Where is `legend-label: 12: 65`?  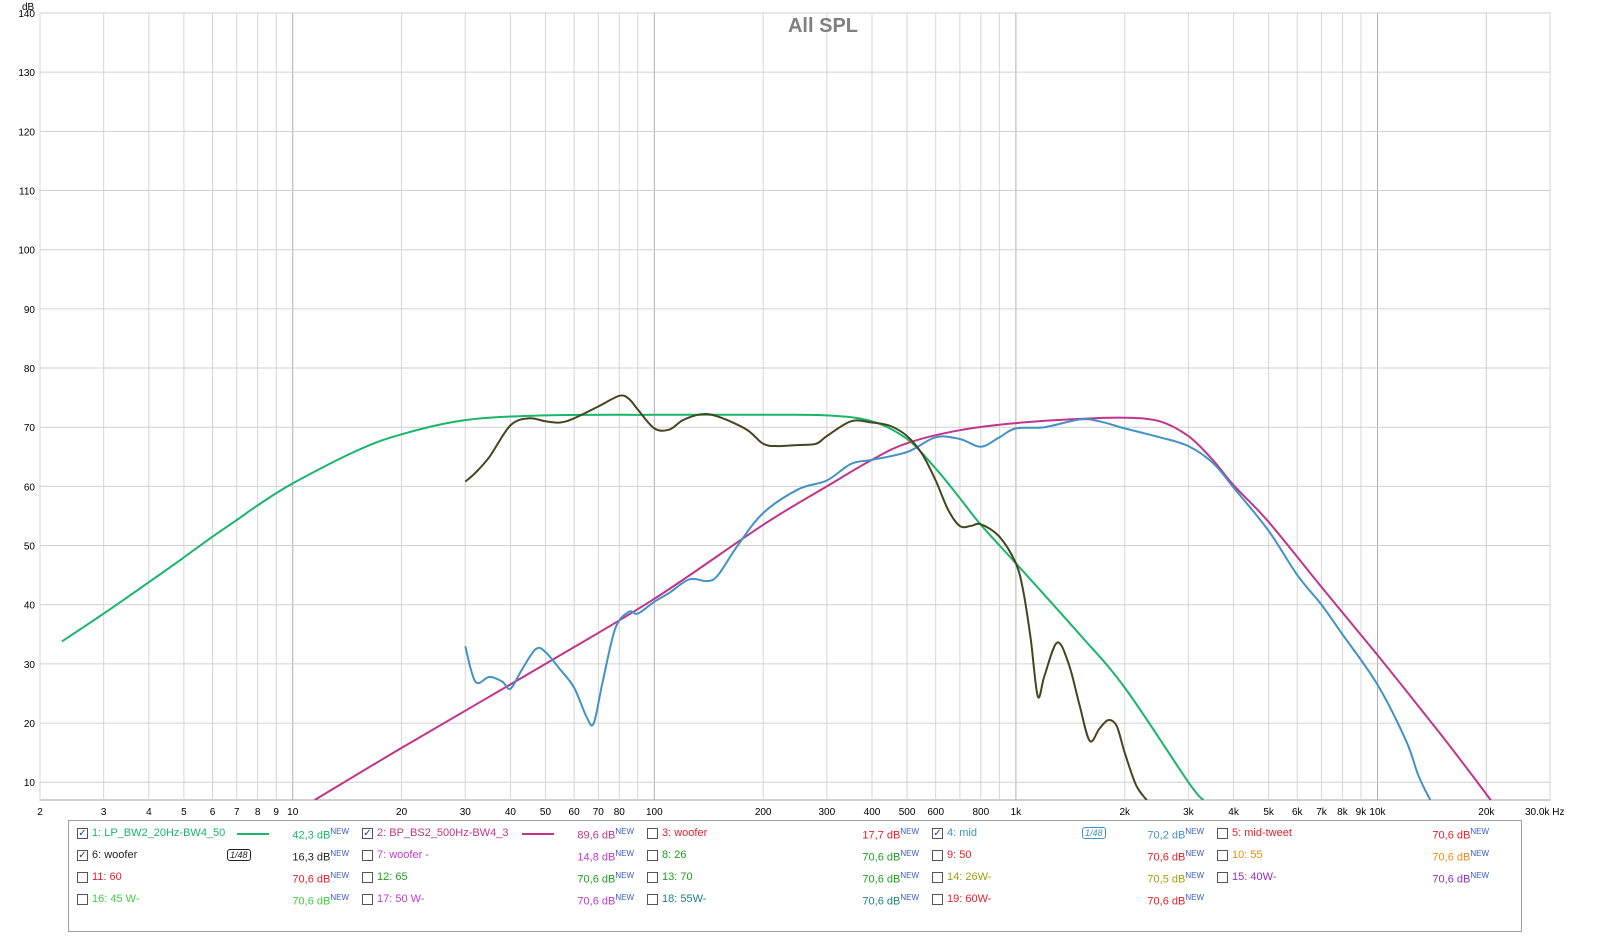
legend-label: 12: 65 is located at coordinates (392, 877).